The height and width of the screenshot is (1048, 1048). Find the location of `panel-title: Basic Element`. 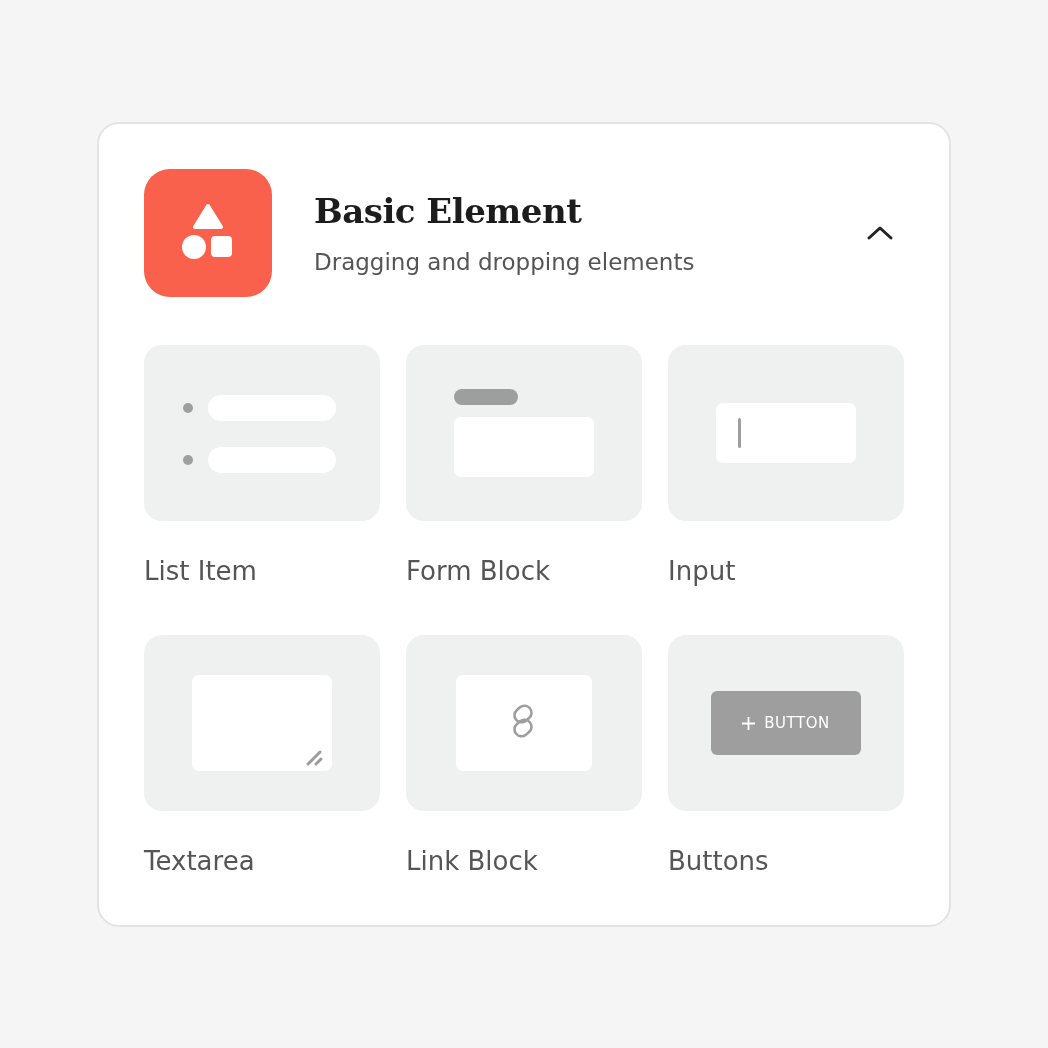

panel-title: Basic Element is located at coordinates (448, 211).